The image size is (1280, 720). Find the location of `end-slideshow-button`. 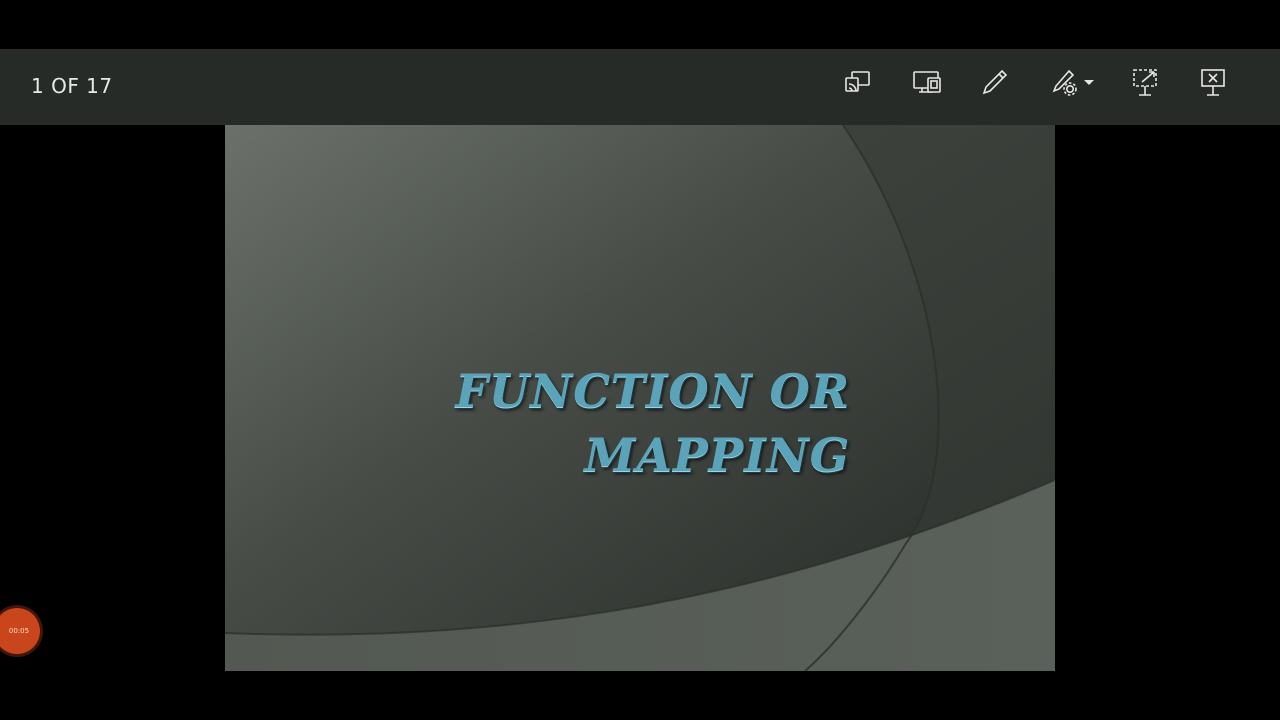

end-slideshow-button is located at coordinates (1213, 82).